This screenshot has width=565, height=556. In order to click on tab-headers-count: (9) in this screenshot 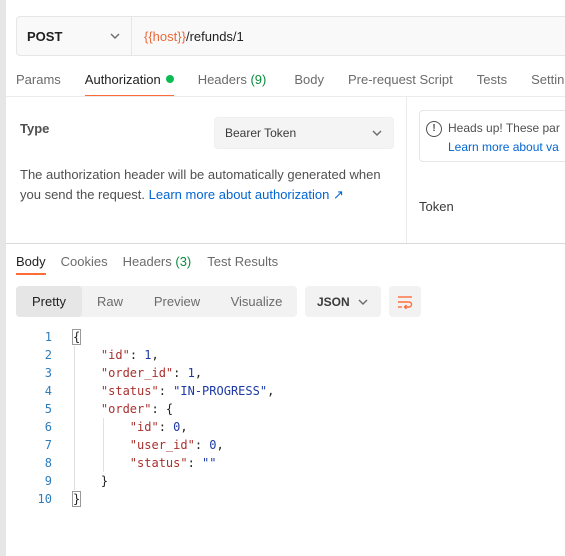, I will do `click(258, 79)`.